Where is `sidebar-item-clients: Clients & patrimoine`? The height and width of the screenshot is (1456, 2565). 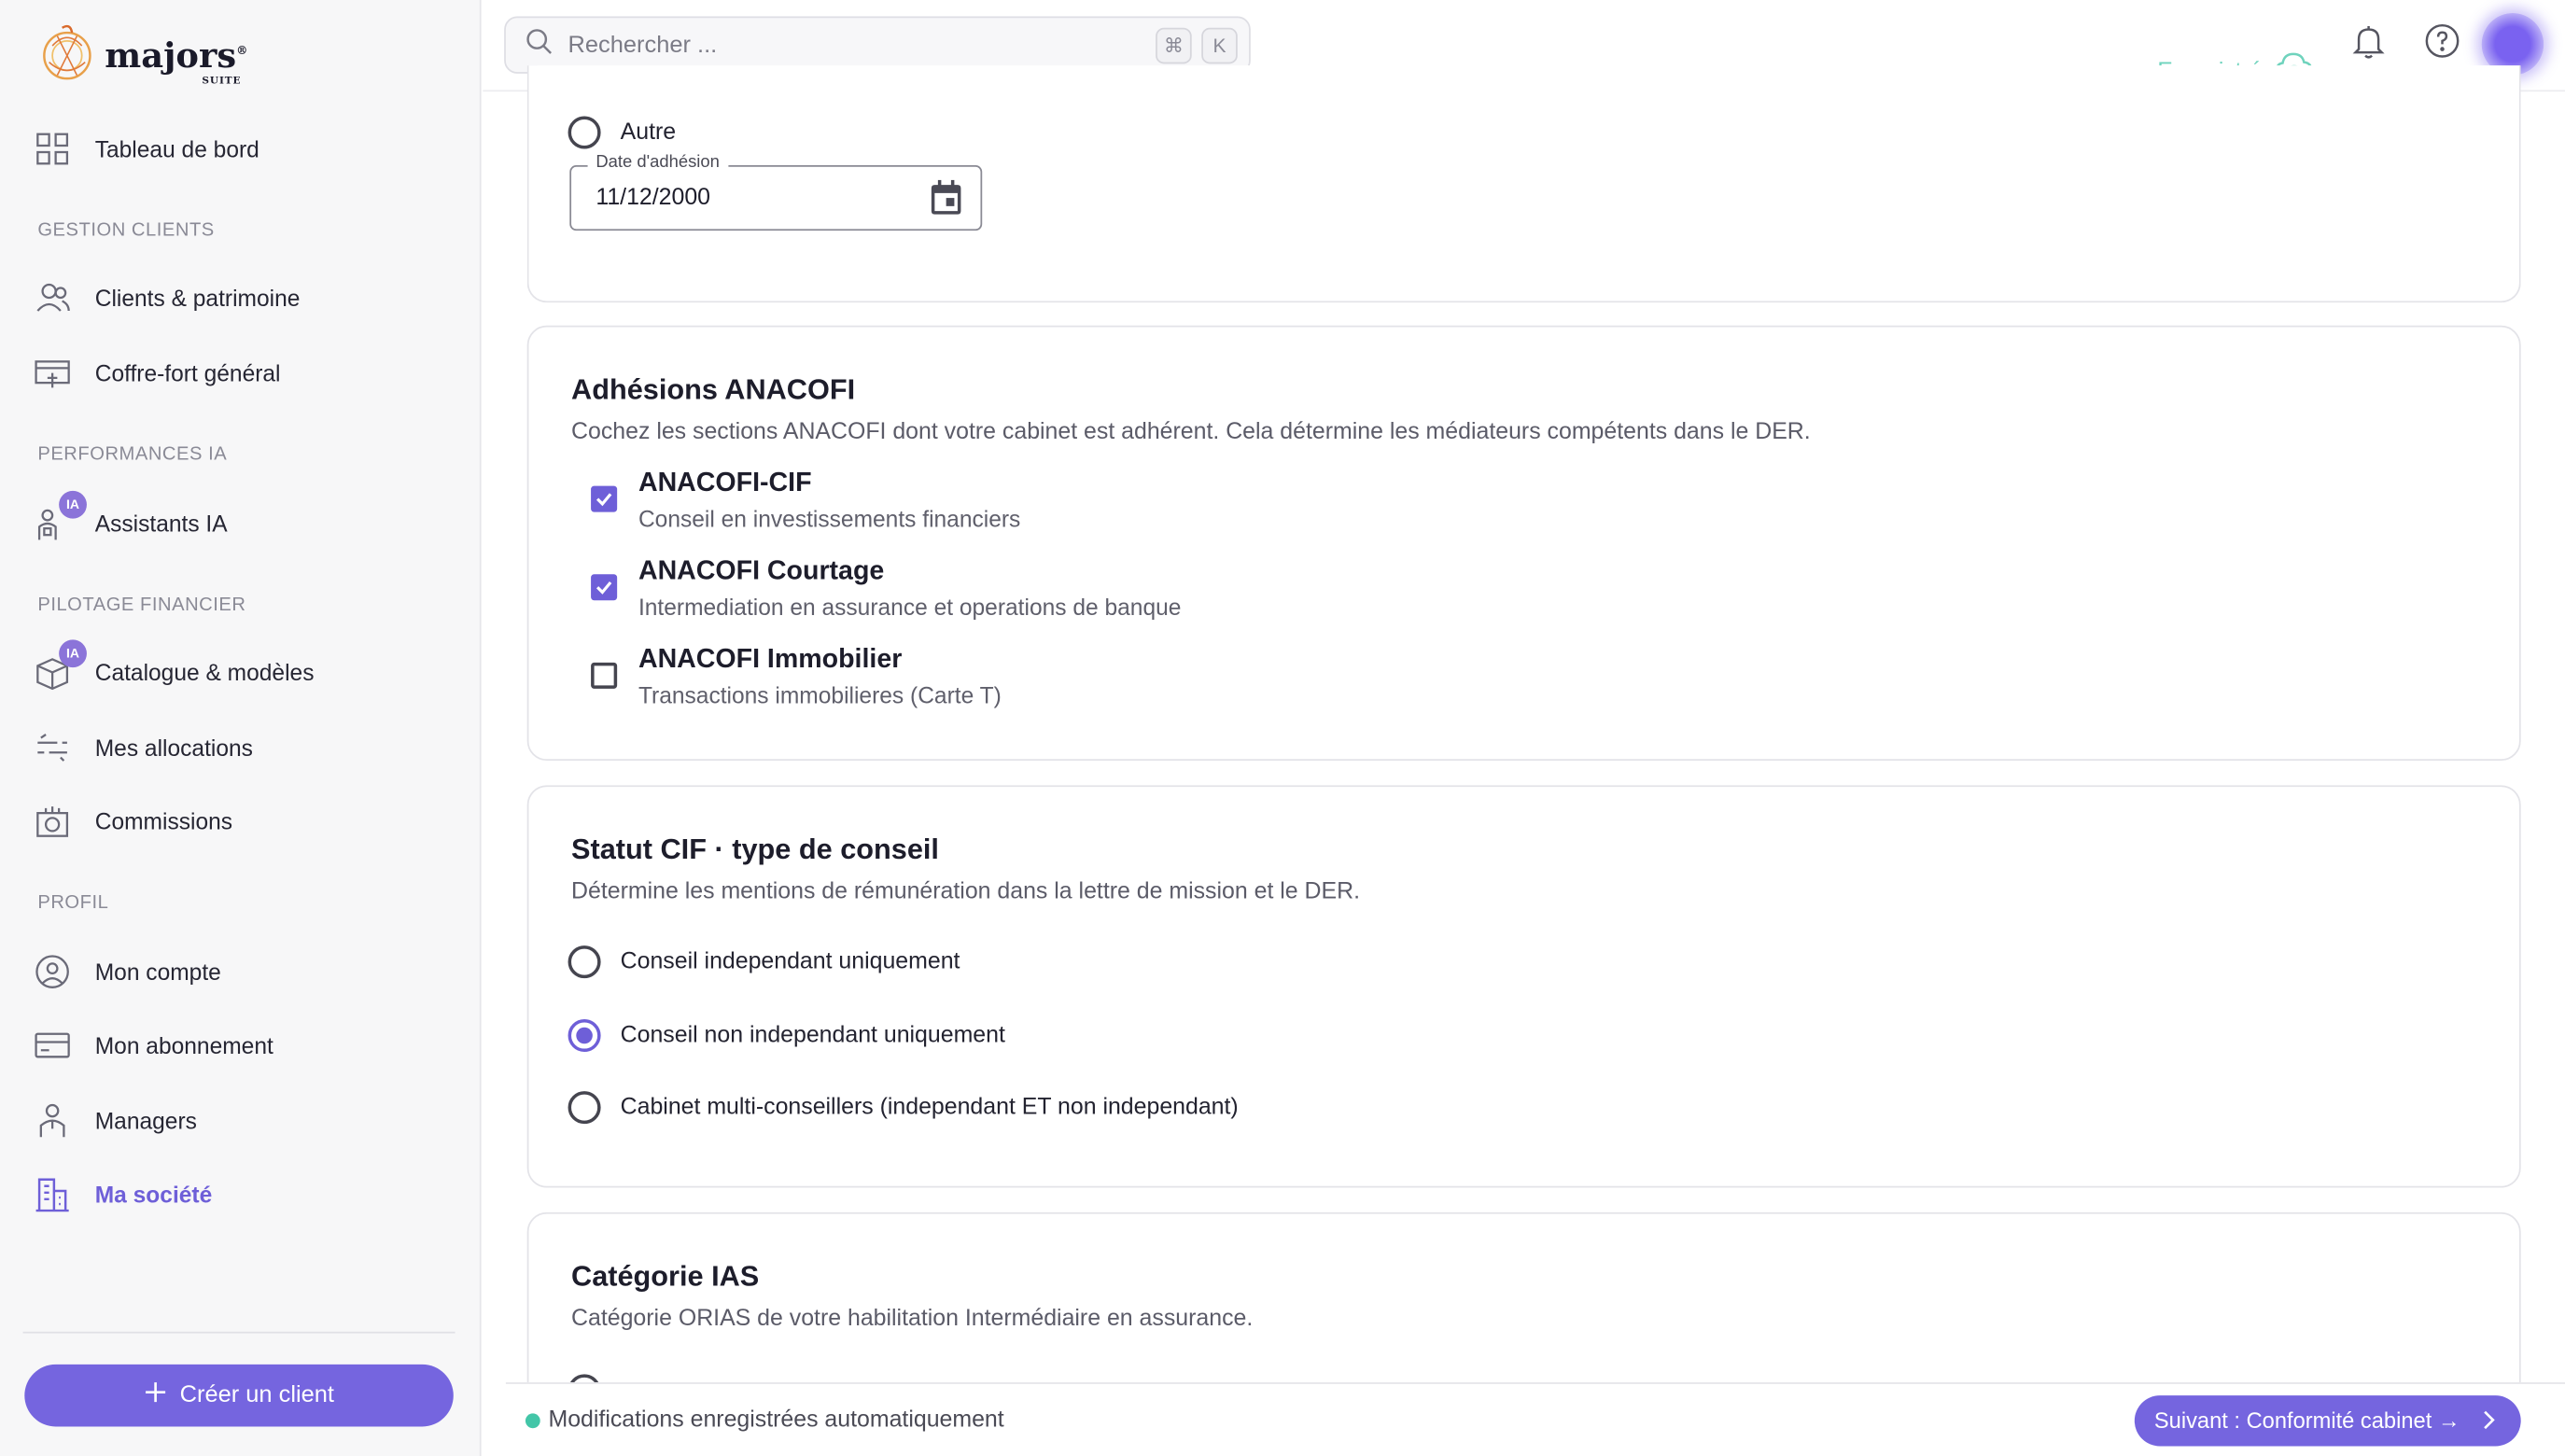
sidebar-item-clients: Clients & patrimoine is located at coordinates (237, 298).